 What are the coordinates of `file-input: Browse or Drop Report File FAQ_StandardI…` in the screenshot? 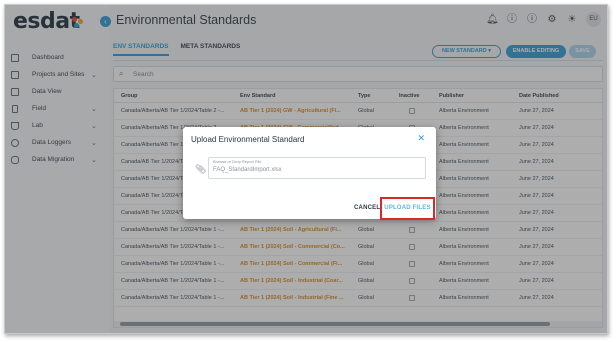 It's located at (317, 168).